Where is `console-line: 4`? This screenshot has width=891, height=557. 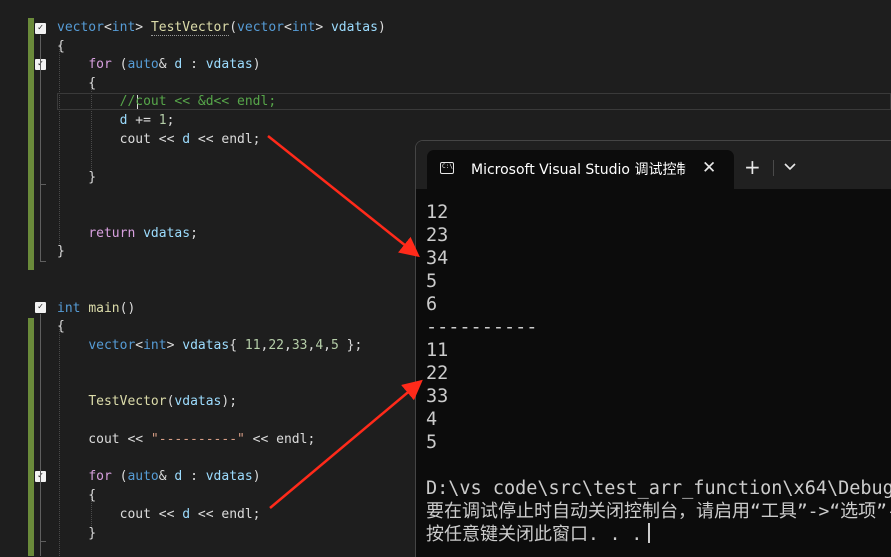
console-line: 4 is located at coordinates (432, 419).